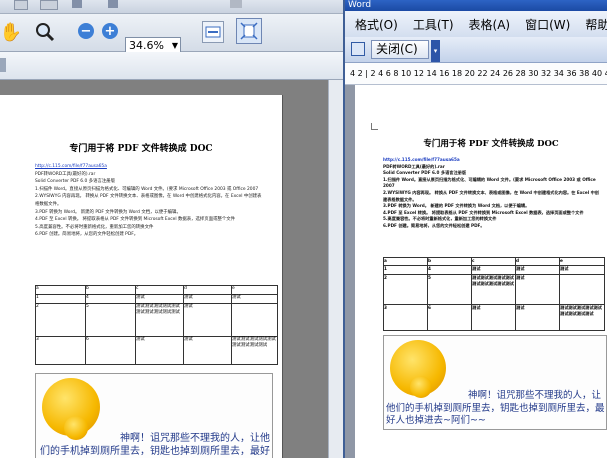 This screenshot has width=607, height=458. Describe the element at coordinates (149, 167) in the screenshot. I see `pdf-doc-link: http://c.115.com/file/f77ausa65a` at that location.